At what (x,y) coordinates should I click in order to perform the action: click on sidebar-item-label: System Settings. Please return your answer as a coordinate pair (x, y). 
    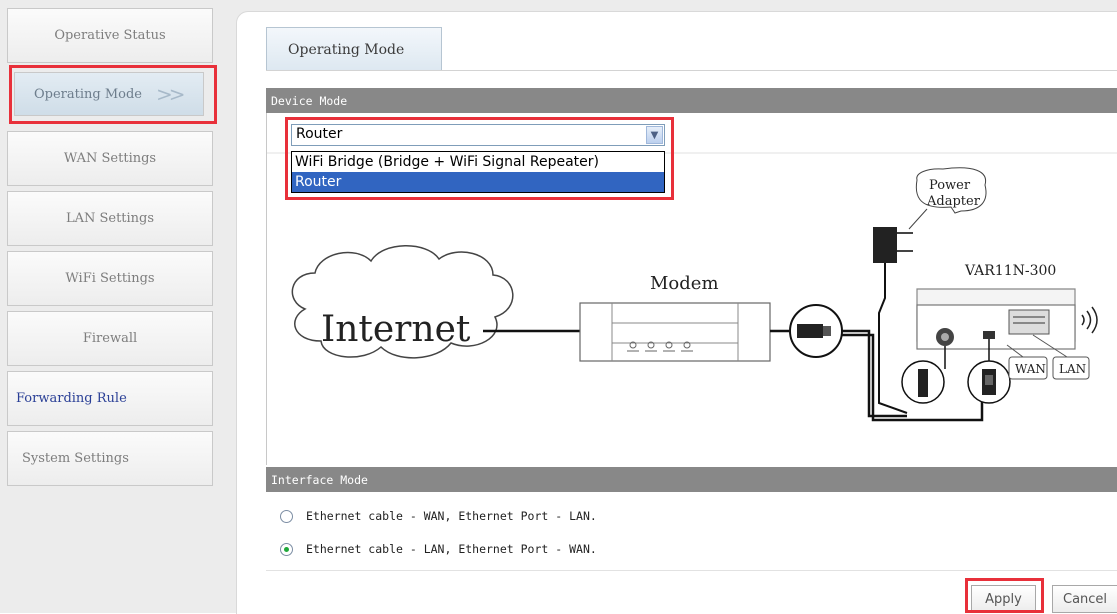
    Looking at the image, I should click on (75, 458).